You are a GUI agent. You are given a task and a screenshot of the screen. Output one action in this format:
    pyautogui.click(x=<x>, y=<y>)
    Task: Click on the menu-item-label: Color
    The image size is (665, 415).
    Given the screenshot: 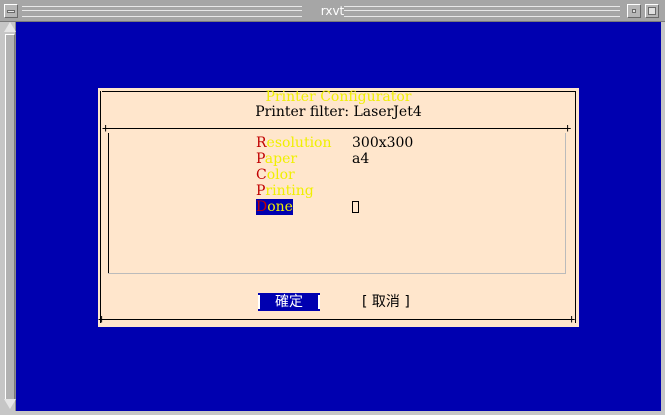 What is the action you would take?
    pyautogui.click(x=275, y=175)
    